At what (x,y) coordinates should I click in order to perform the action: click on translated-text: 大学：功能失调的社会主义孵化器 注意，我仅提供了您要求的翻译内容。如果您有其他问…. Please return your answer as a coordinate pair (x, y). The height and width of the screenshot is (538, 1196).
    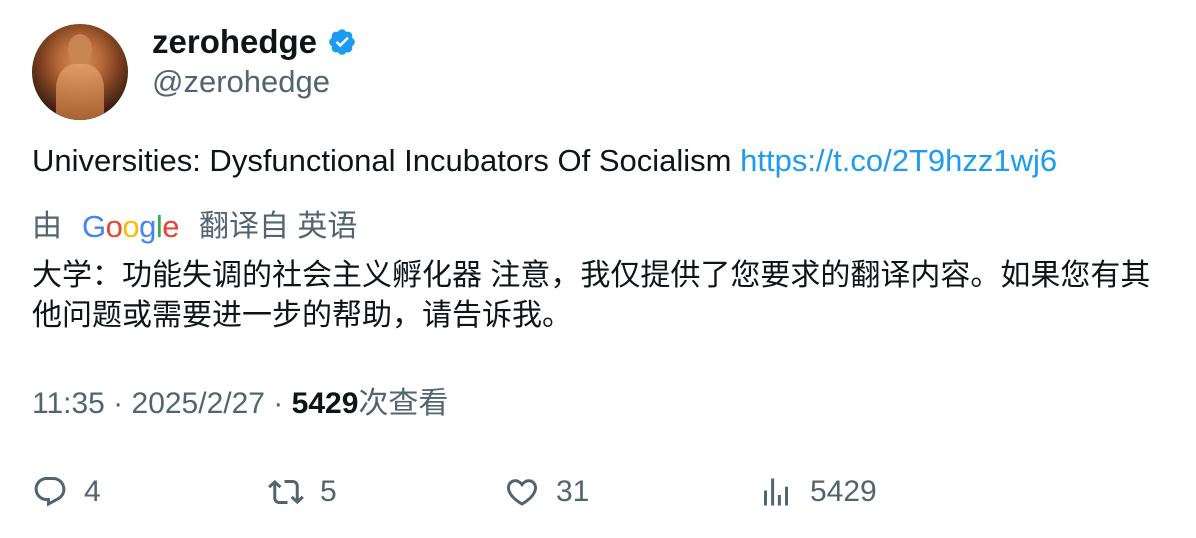
    Looking at the image, I should click on (591, 295).